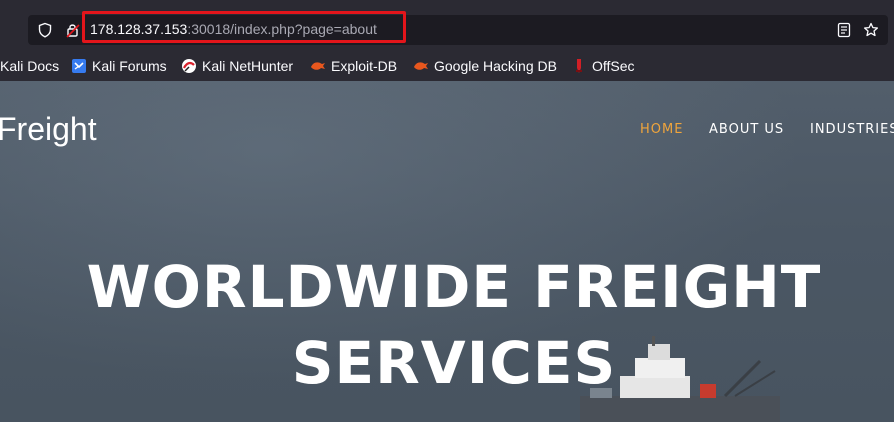  Describe the element at coordinates (447, 4) in the screenshot. I see `tab-strip-edge` at that location.